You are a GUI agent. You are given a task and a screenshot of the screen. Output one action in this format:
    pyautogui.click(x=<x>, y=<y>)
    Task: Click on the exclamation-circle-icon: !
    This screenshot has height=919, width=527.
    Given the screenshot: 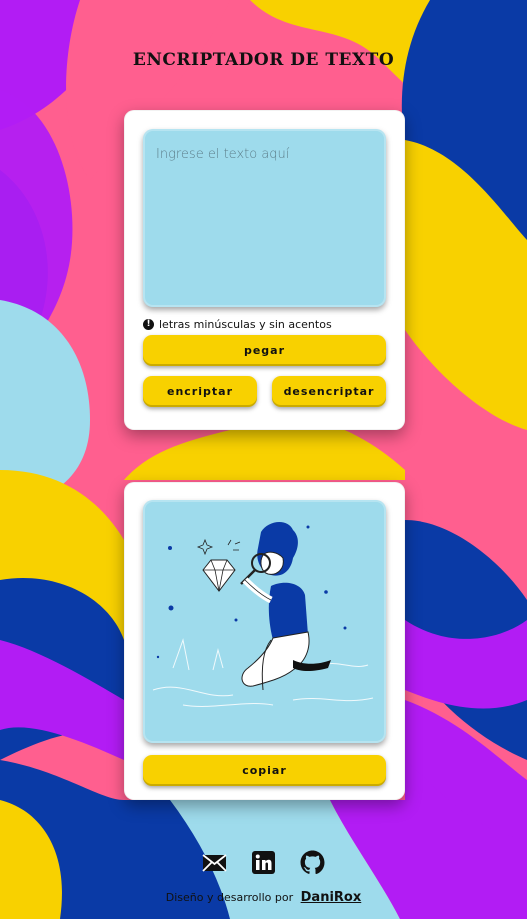 What is the action you would take?
    pyautogui.click(x=148, y=324)
    